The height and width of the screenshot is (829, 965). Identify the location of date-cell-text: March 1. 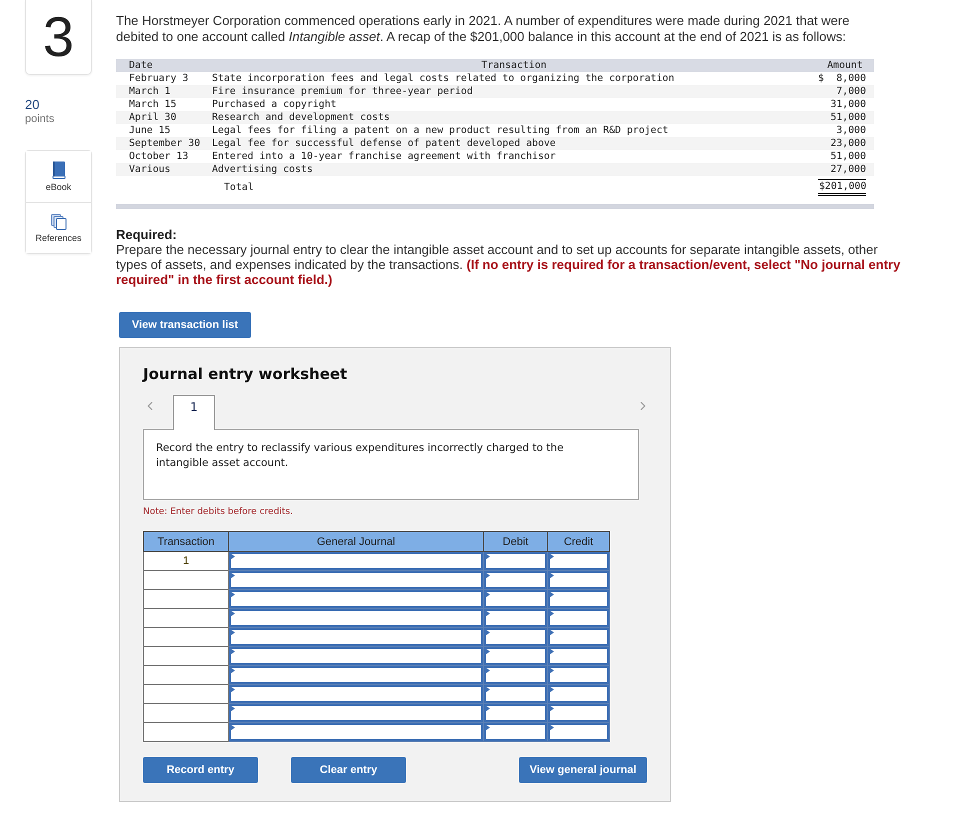
(150, 91).